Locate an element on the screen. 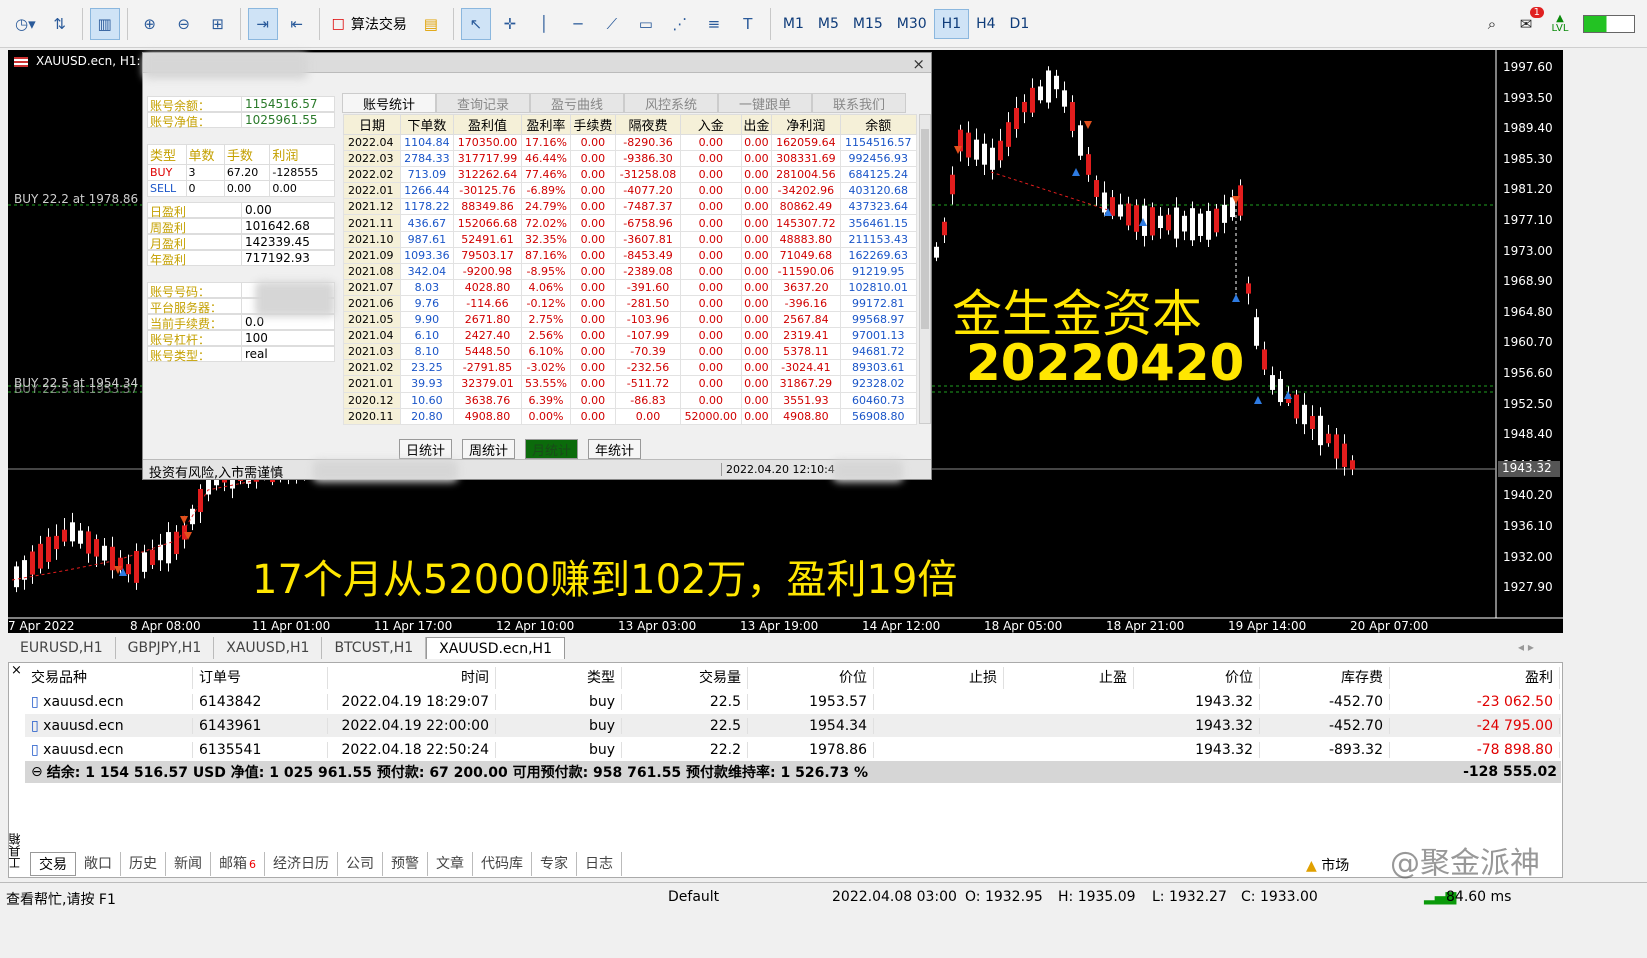 The image size is (1647, 958). signal-lvl-icon: ▲ LVL is located at coordinates (1560, 24).